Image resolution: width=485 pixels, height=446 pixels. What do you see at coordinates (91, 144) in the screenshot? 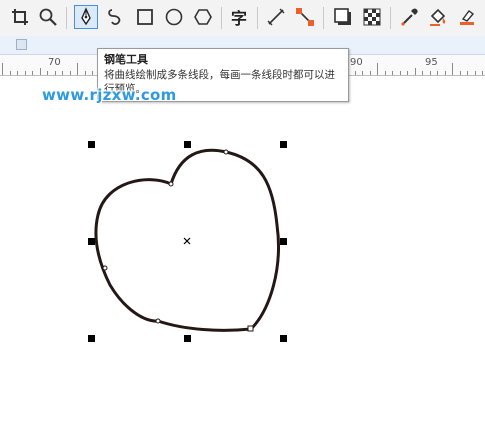
I see `selection-handle-top-left` at bounding box center [91, 144].